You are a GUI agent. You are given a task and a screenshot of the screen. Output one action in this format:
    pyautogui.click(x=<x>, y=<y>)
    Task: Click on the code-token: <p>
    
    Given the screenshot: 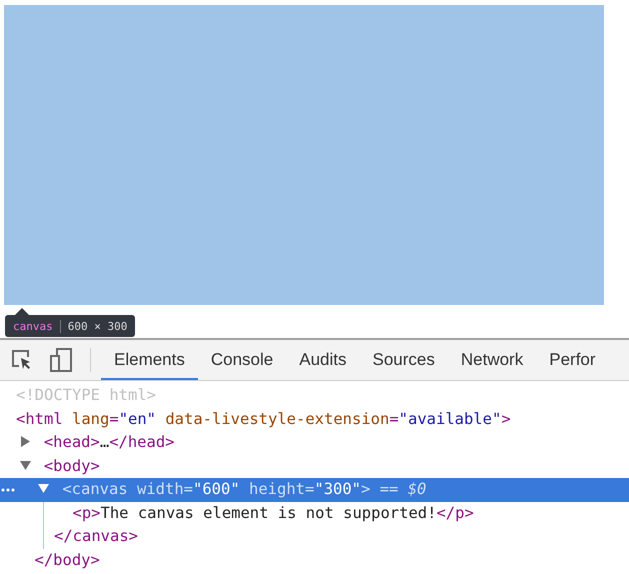 What is the action you would take?
    pyautogui.click(x=86, y=513)
    